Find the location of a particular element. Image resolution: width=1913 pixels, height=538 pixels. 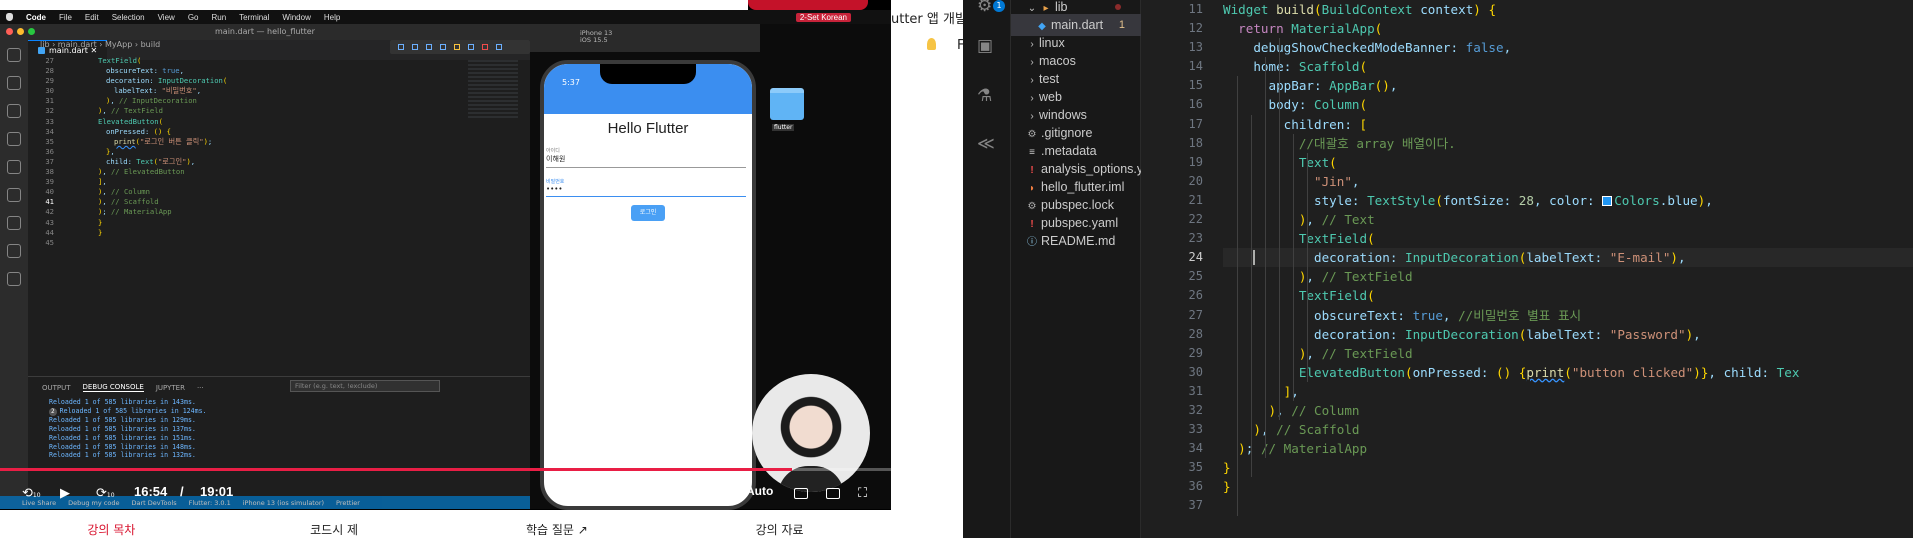

current-time: 16:54 is located at coordinates (151, 491).